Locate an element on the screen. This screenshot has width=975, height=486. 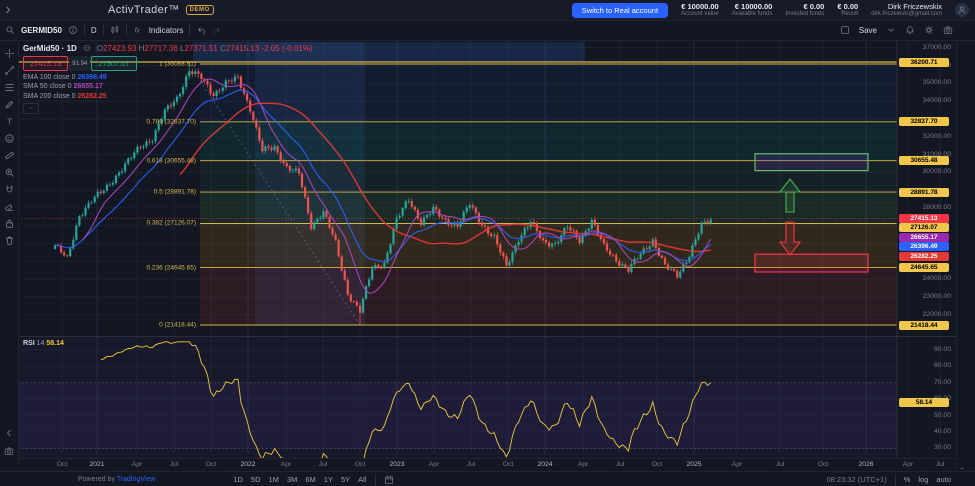
scale-mode-log: log is located at coordinates (923, 479).